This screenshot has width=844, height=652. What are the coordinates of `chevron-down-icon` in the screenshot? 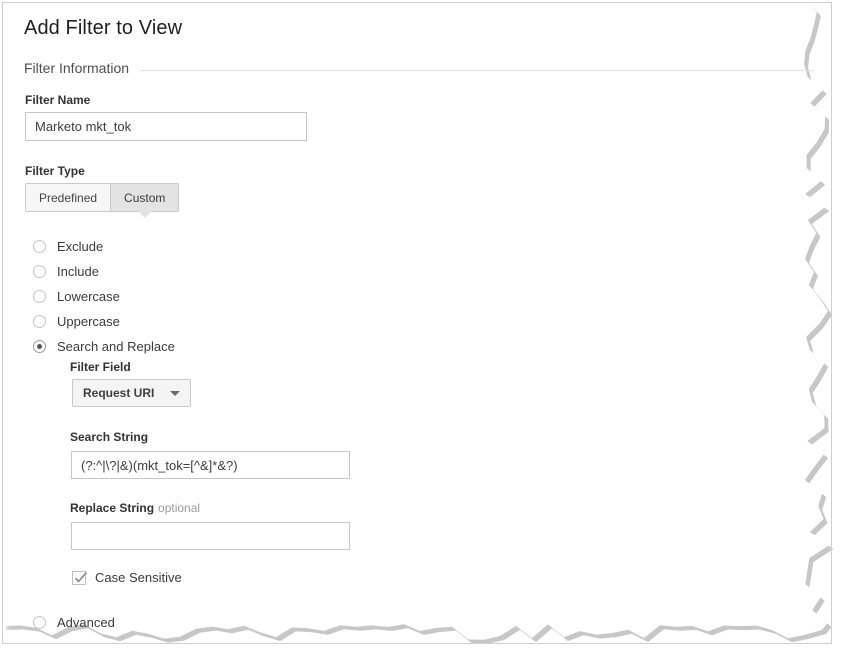 It's located at (175, 393).